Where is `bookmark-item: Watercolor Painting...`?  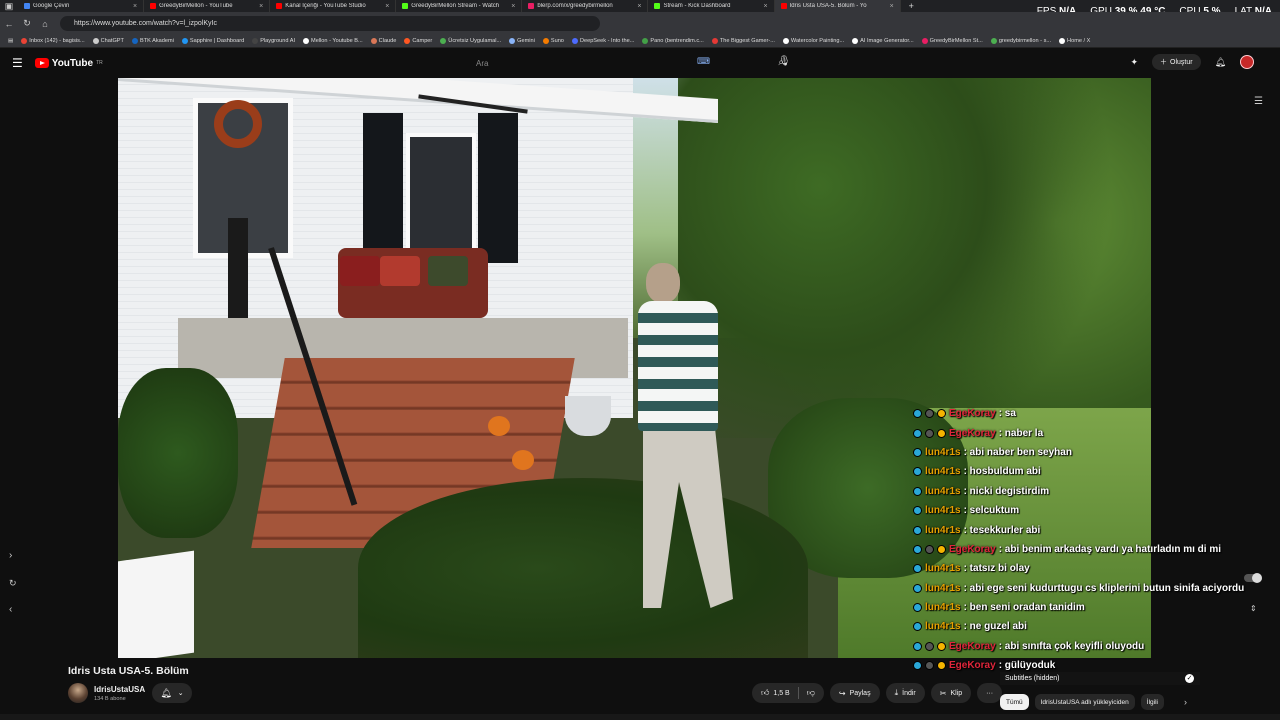 bookmark-item: Watercolor Painting... is located at coordinates (813, 41).